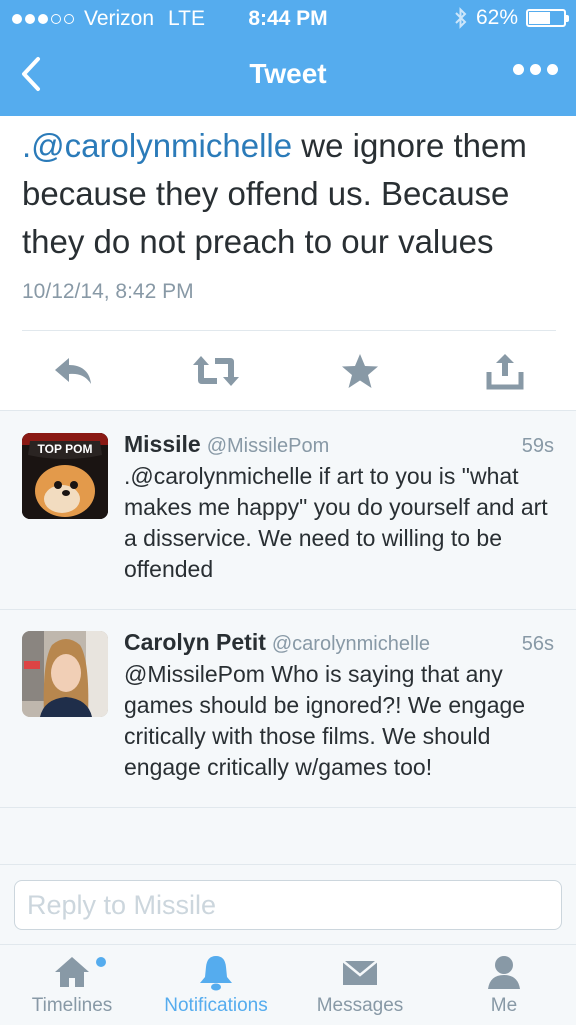 This screenshot has width=576, height=1025. I want to click on unread-indicator, so click(101, 962).